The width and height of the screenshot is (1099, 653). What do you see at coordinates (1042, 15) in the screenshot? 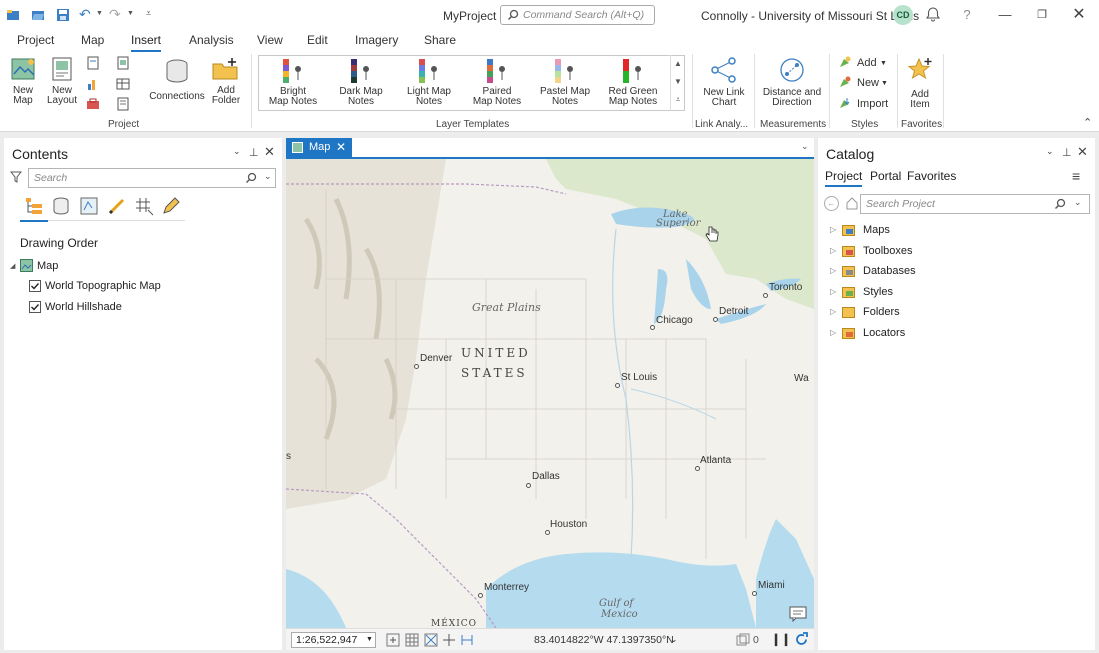
I see `restore-button: ❐` at bounding box center [1042, 15].